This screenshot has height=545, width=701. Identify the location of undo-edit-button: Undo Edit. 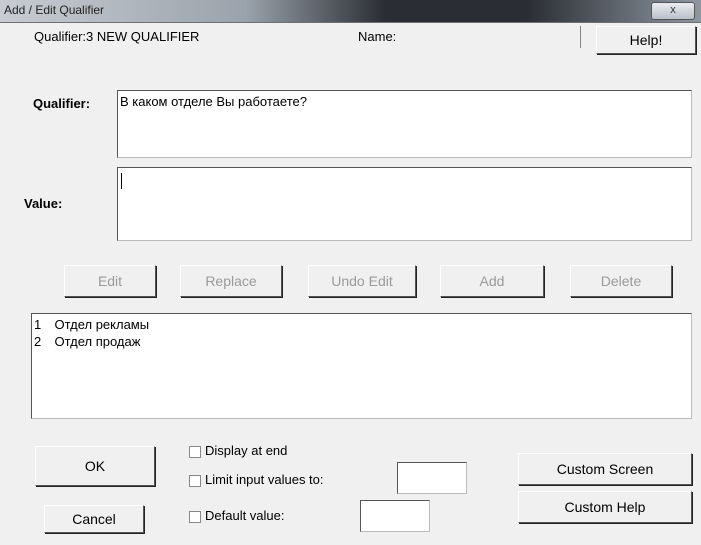
(362, 281).